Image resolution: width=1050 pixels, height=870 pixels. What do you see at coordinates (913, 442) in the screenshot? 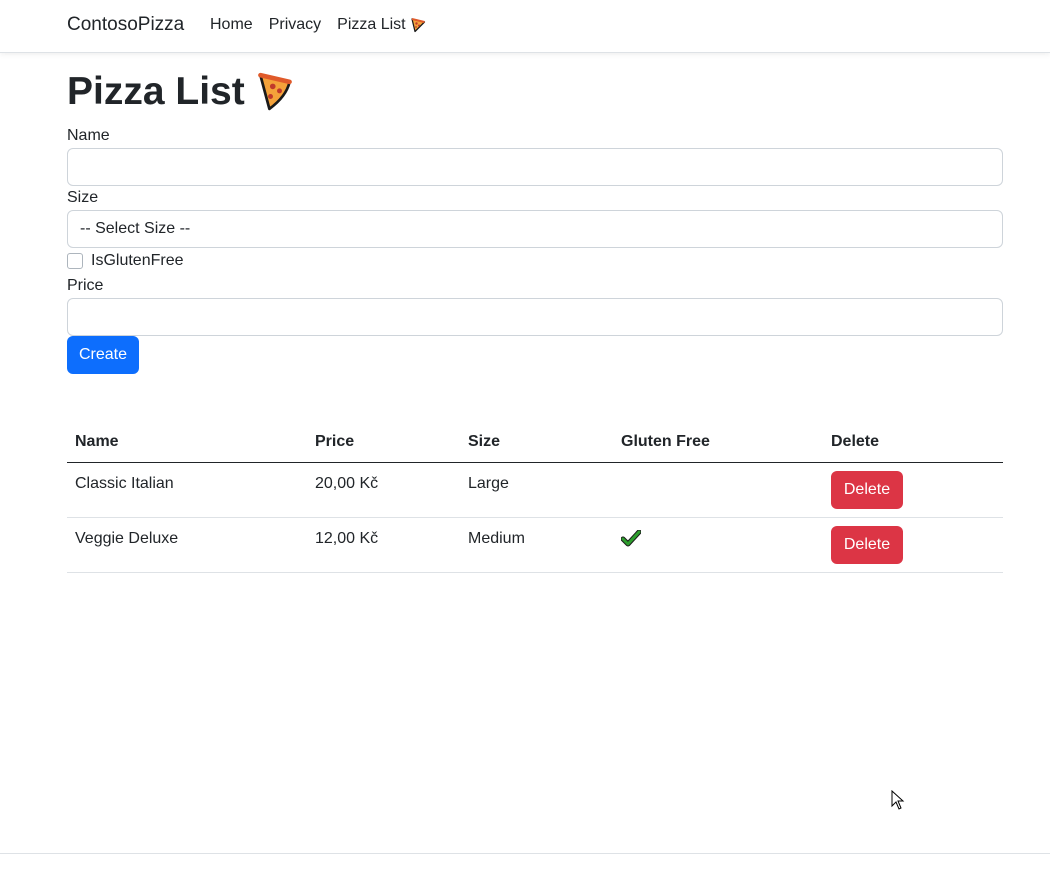
I see `header-delete: Delete` at bounding box center [913, 442].